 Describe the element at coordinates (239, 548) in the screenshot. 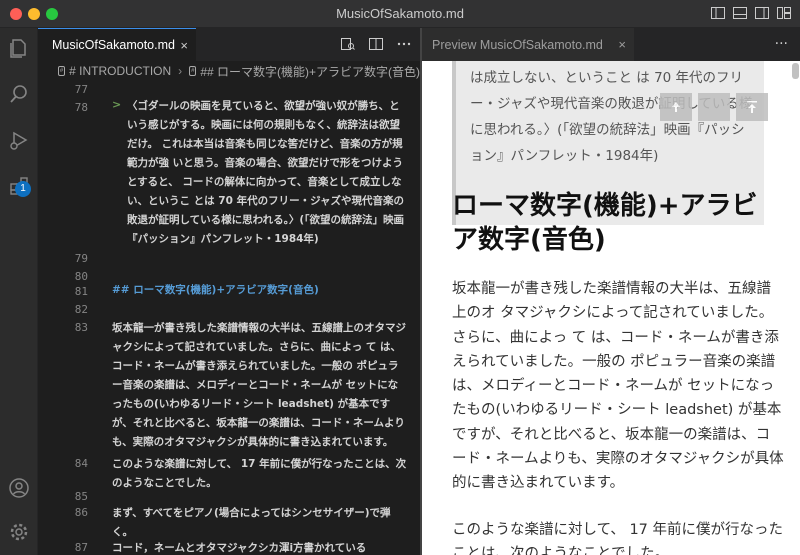

I see `code-text: コード，ネームとオタマジャクシカ渾i方書かれている` at that location.